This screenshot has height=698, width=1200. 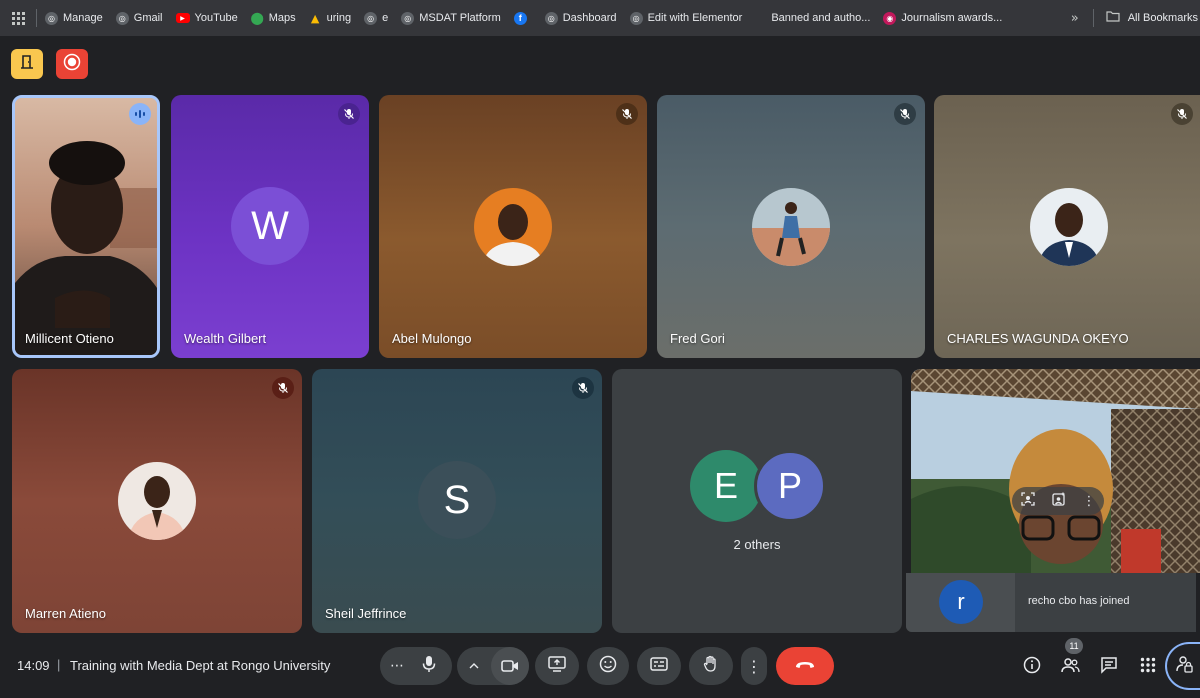 I want to click on more-vertical-icon: ⋮, so click(x=754, y=666).